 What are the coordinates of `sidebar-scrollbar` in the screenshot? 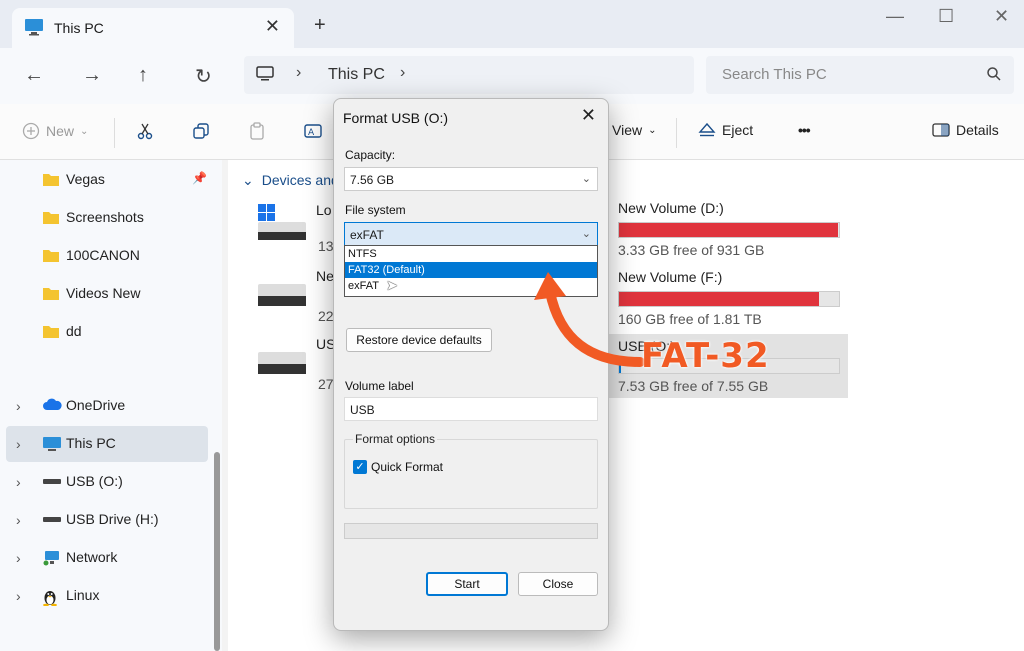 It's located at (217, 551).